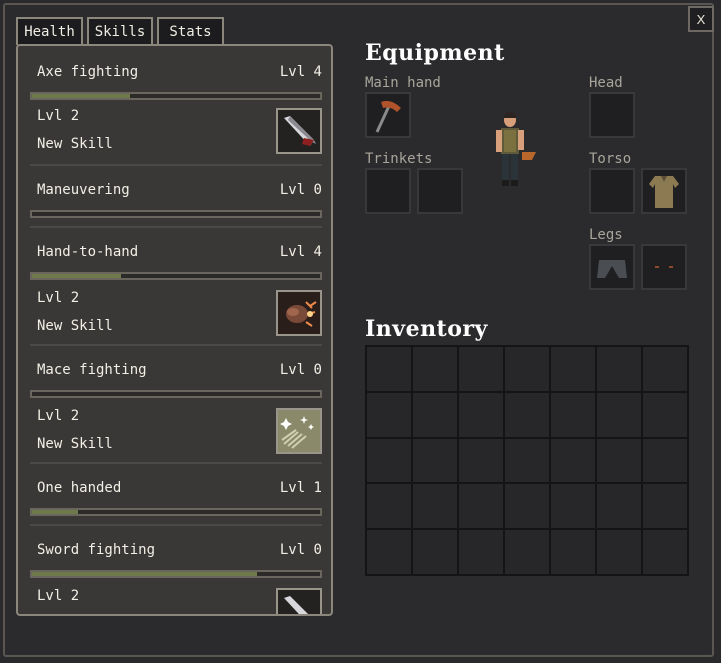 The image size is (721, 663). What do you see at coordinates (120, 31) in the screenshot?
I see `tab-skills: Skills` at bounding box center [120, 31].